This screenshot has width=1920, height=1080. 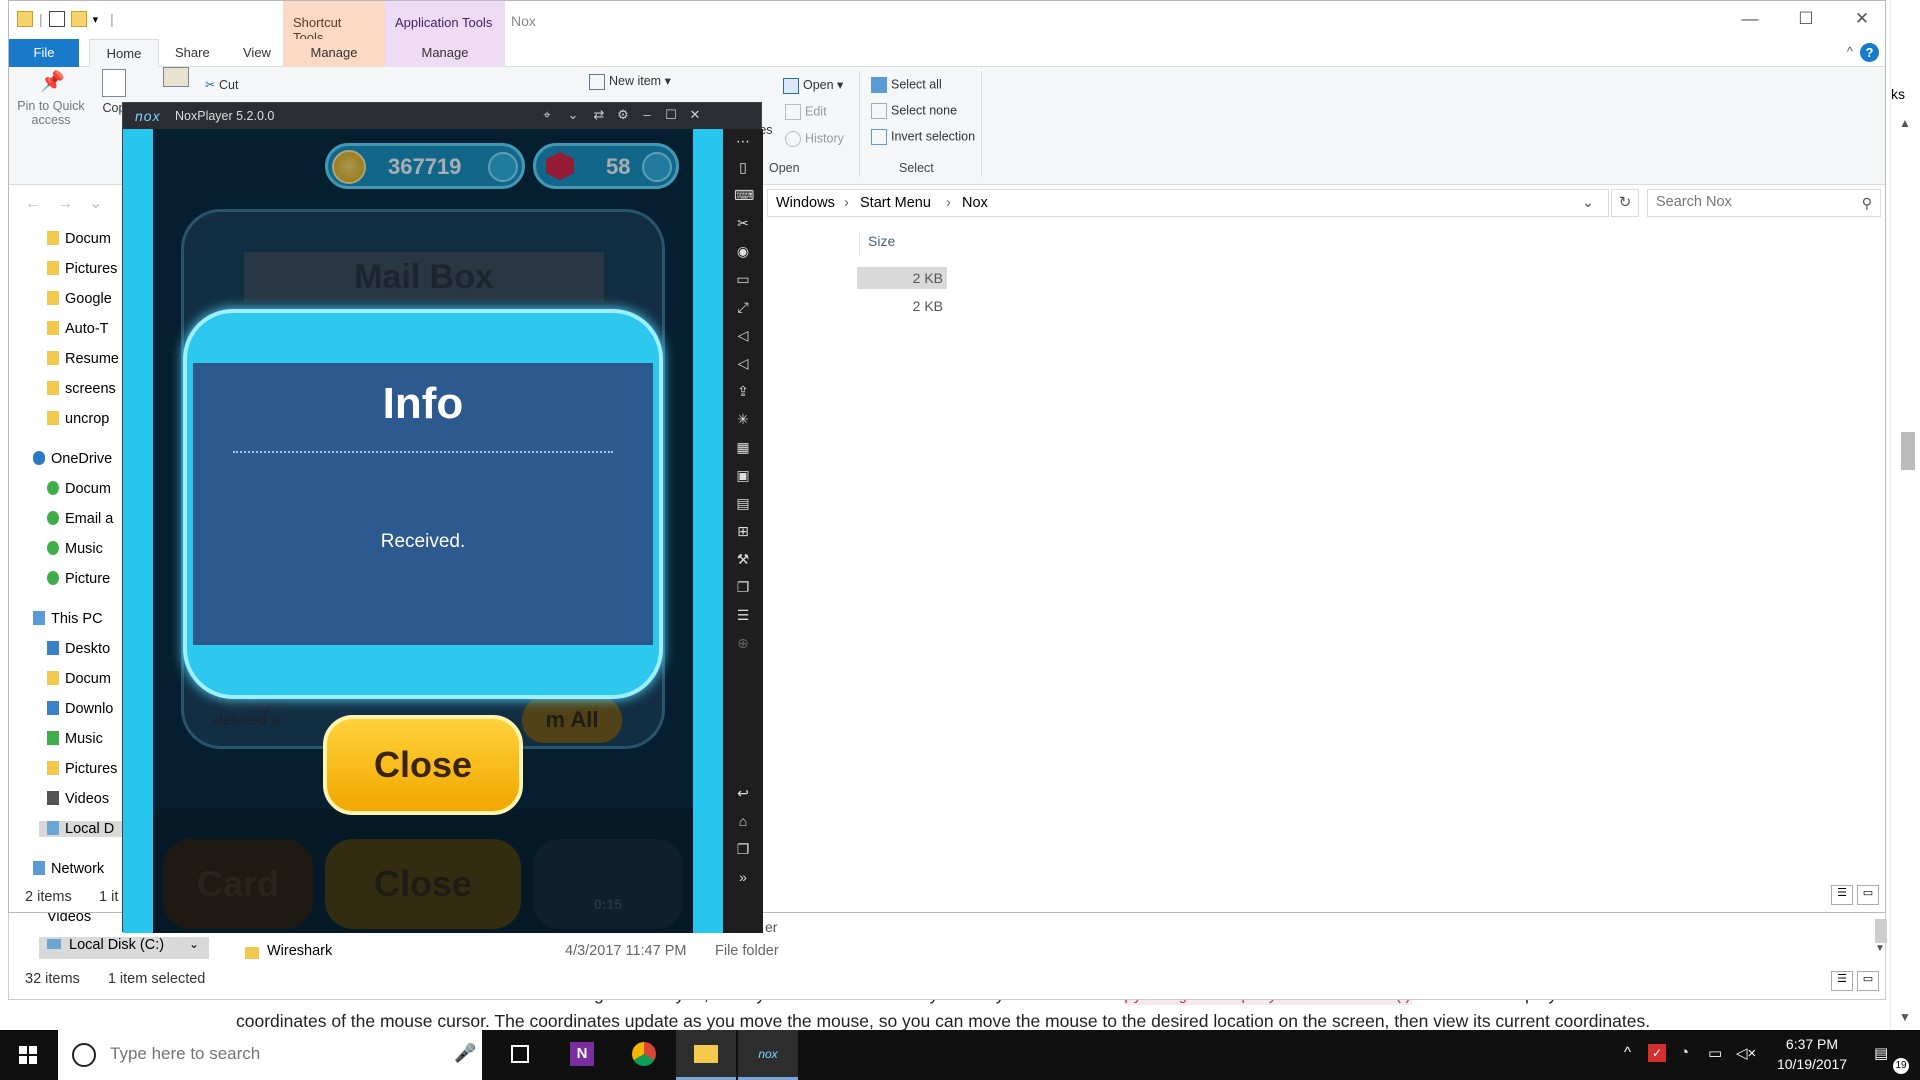 What do you see at coordinates (81, 869) in the screenshot?
I see `nav-item-network: Network` at bounding box center [81, 869].